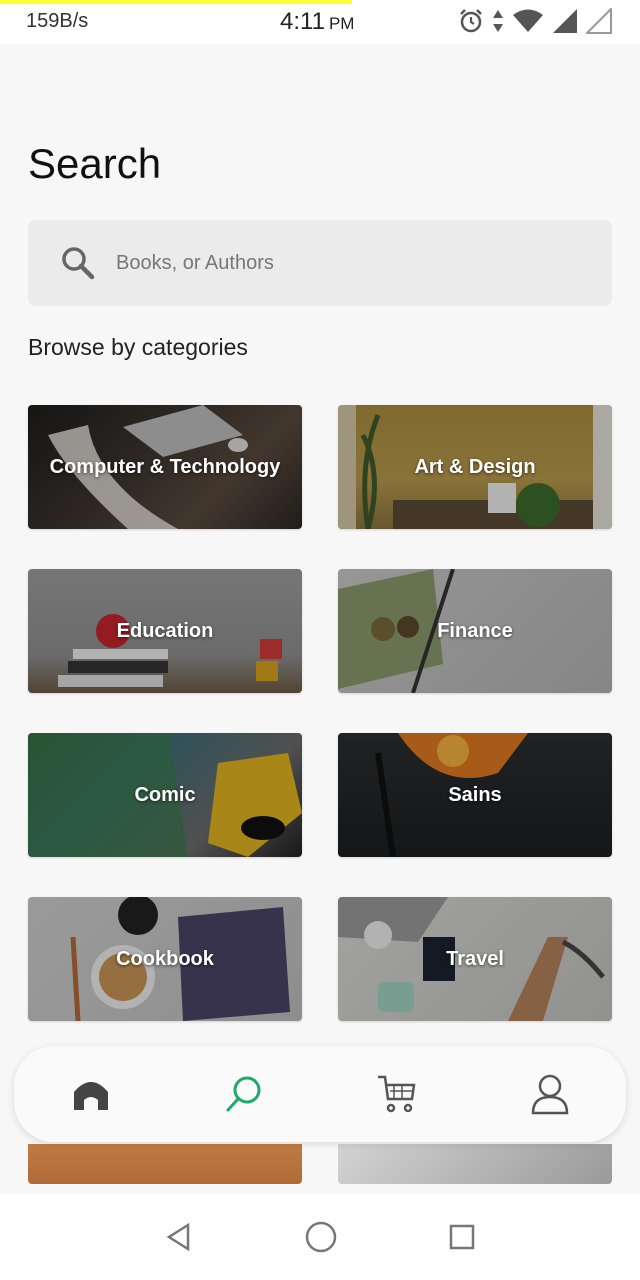 This screenshot has width=640, height=1280. What do you see at coordinates (475, 1164) in the screenshot?
I see `category-card-partial-right` at bounding box center [475, 1164].